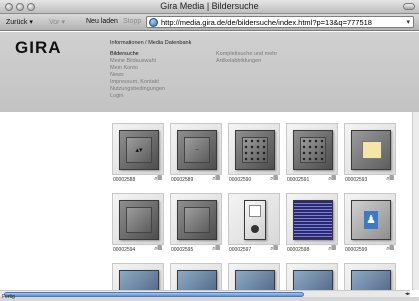 This screenshot has height=301, width=419. Describe the element at coordinates (151, 43) in the screenshot. I see `breadcrumb: Informationen / Media Datenbank` at that location.